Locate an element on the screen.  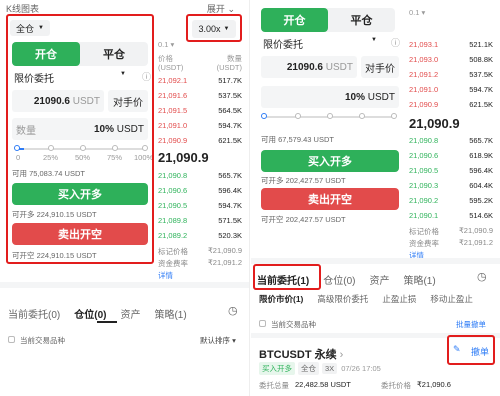
subtab-tpsl: 止盈止损 is located at coordinates (399, 299).